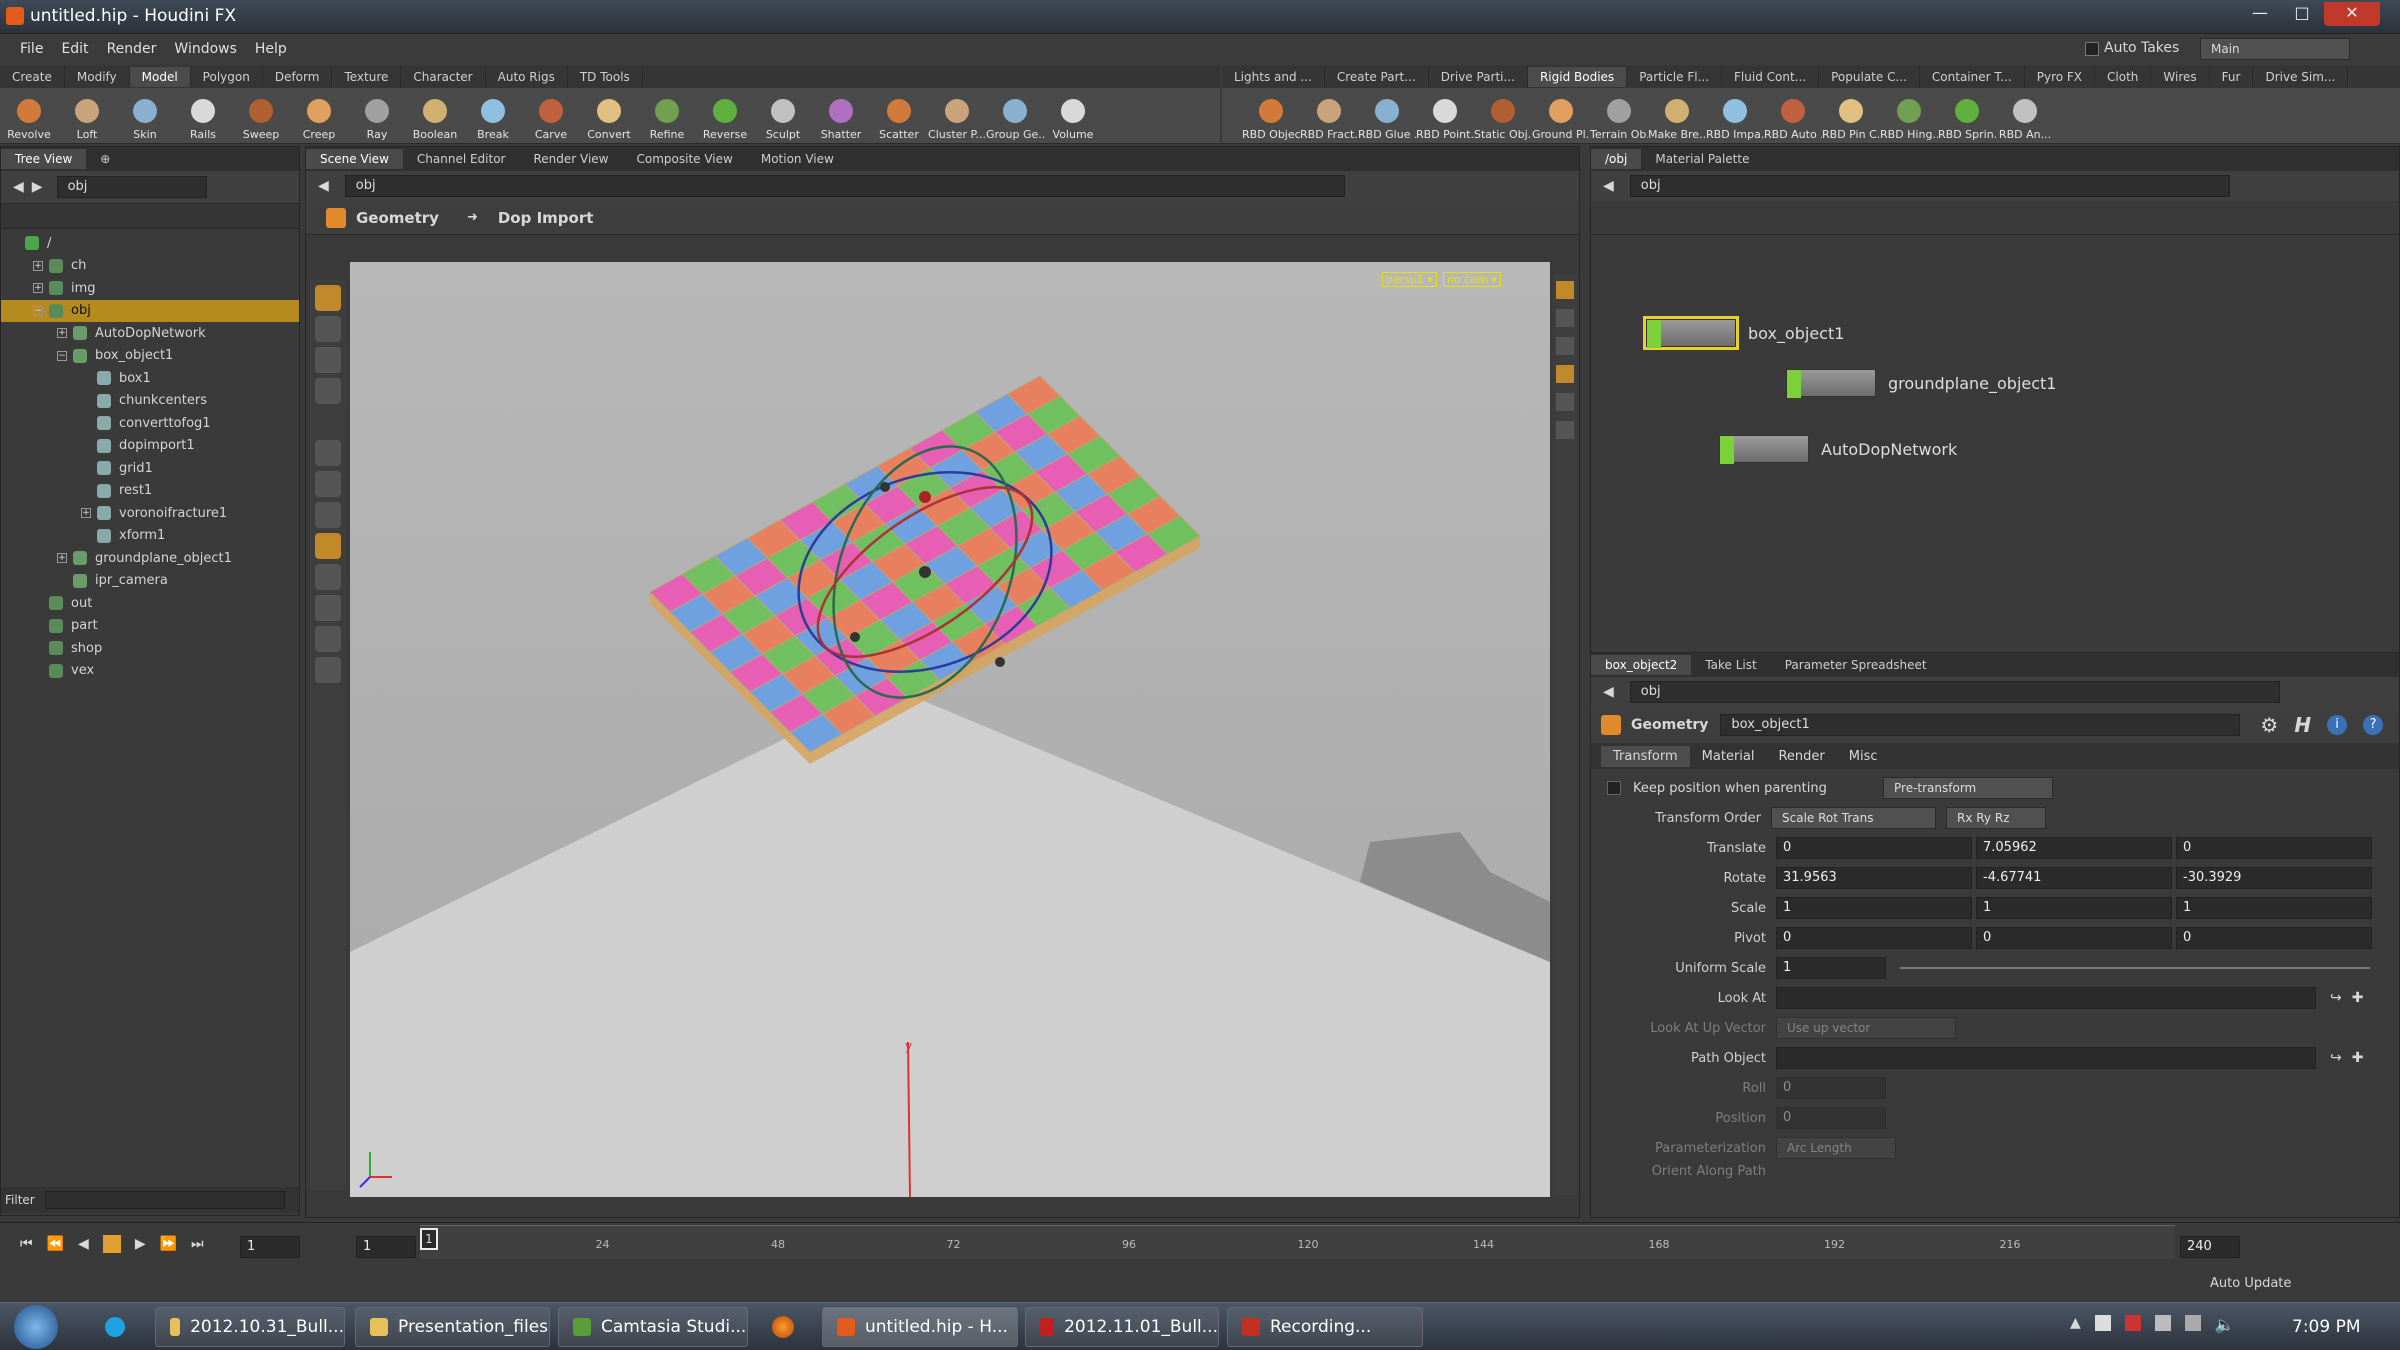  Describe the element at coordinates (2336, 1058) in the screenshot. I see `pick-path-icon: ↪` at that location.